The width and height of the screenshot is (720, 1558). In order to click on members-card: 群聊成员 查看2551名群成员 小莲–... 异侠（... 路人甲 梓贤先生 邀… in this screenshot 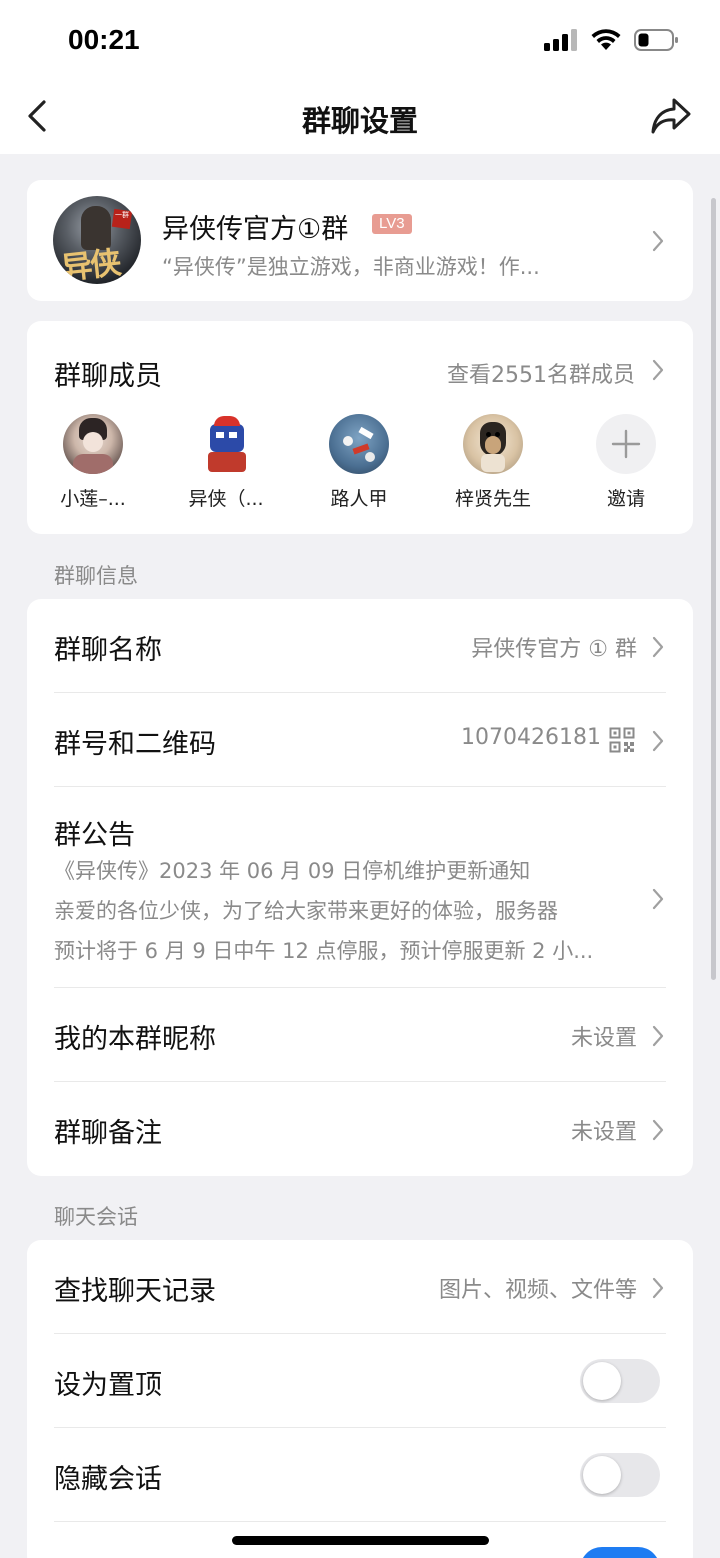, I will do `click(360, 427)`.